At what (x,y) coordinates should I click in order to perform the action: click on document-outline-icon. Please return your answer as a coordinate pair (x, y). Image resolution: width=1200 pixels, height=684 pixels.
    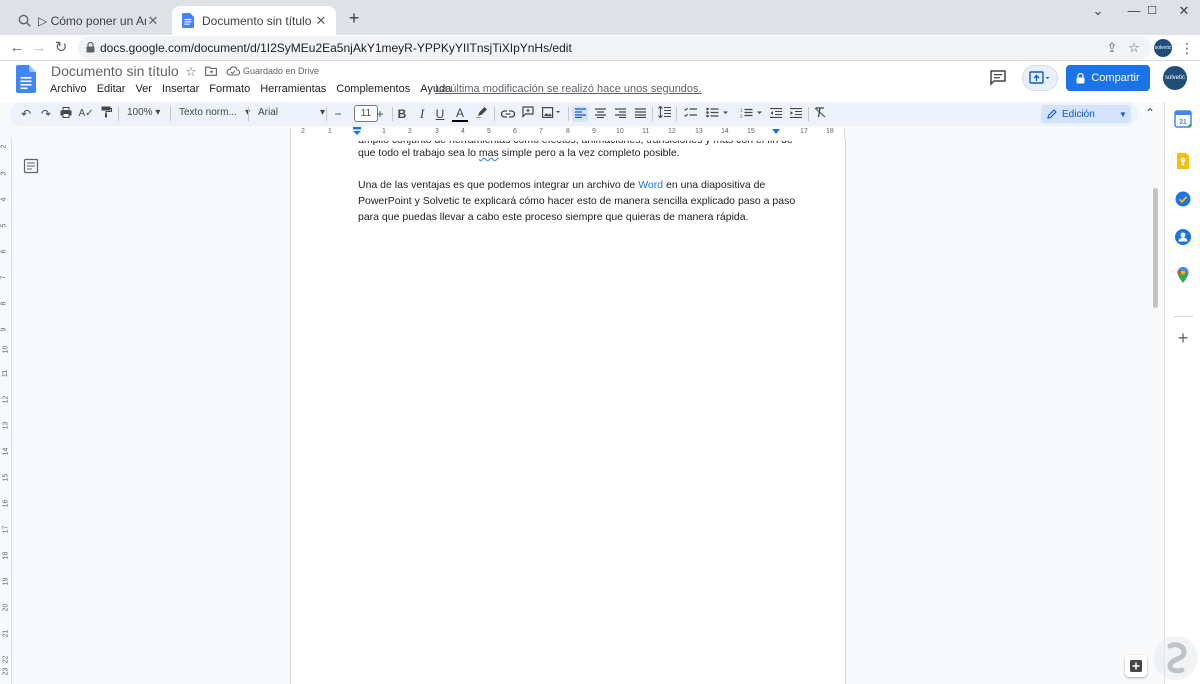
    Looking at the image, I should click on (31, 166).